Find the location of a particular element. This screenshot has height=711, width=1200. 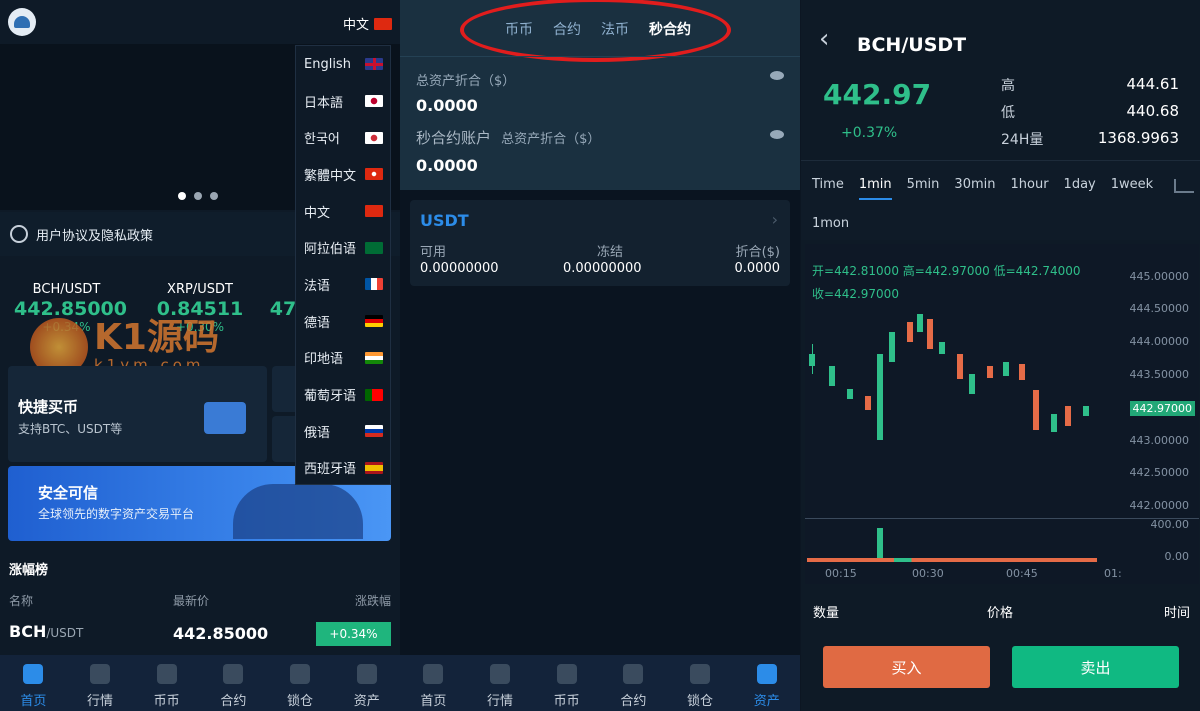

notice-text: 用户协议及隐私政策 is located at coordinates (95, 236).